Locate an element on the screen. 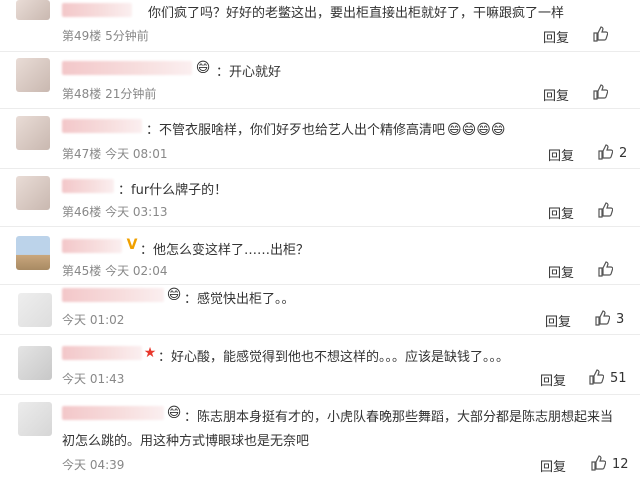  like-button: 12 is located at coordinates (609, 463).